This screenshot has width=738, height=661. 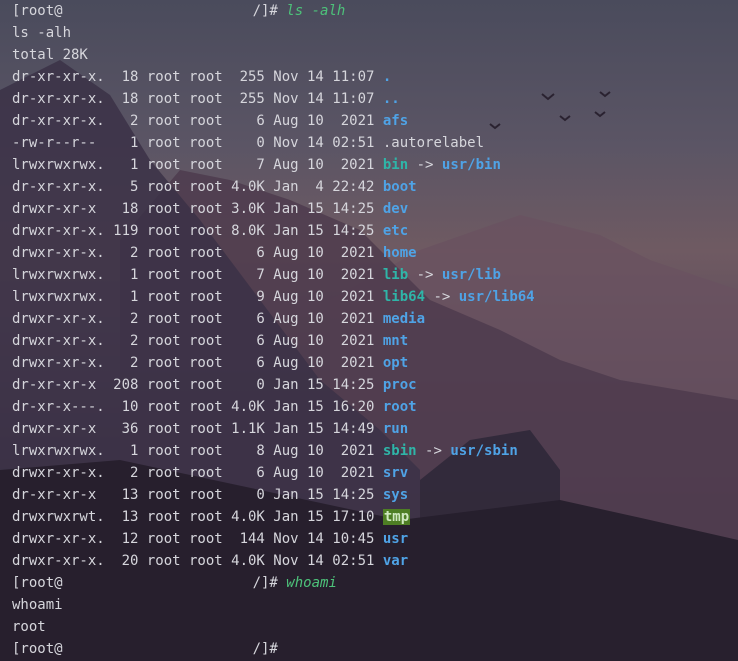 What do you see at coordinates (404, 319) in the screenshot?
I see `entry-name: media` at bounding box center [404, 319].